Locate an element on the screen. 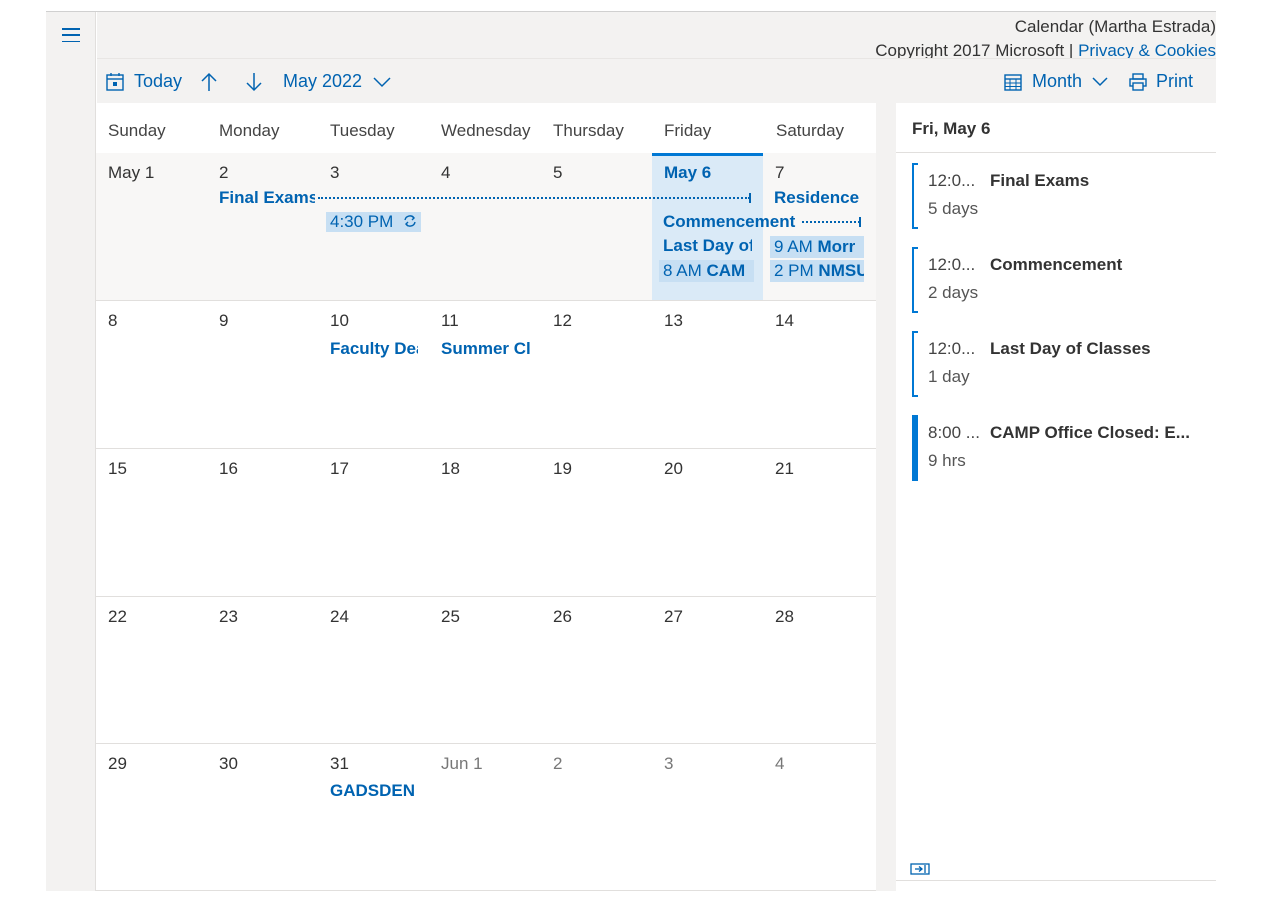 Image resolution: width=1282 pixels, height=922 pixels. day-cell: 10 is located at coordinates (373, 374).